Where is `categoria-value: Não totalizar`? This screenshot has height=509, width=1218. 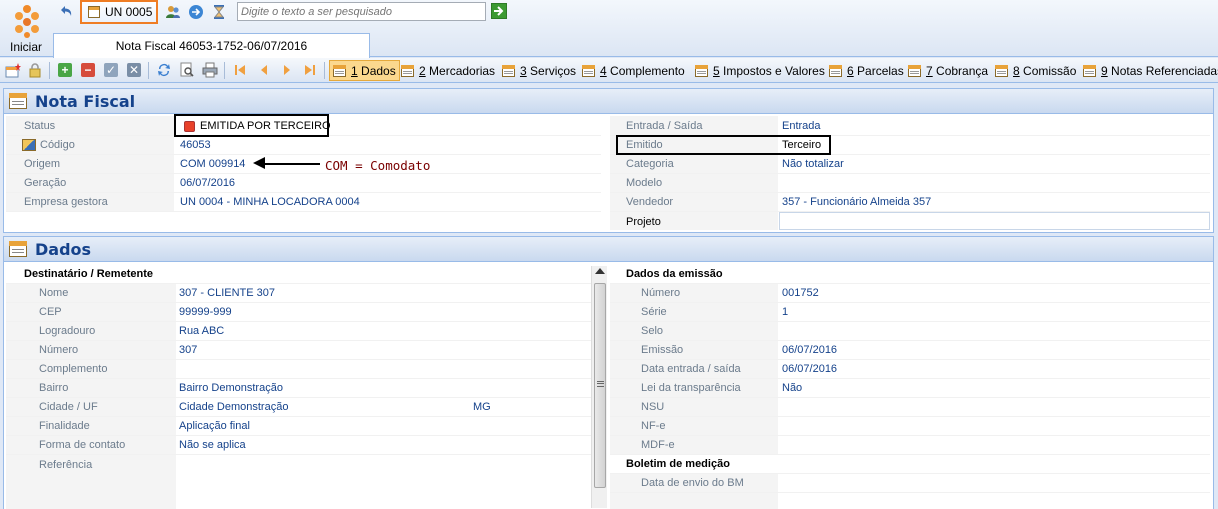 categoria-value: Não totalizar is located at coordinates (813, 164).